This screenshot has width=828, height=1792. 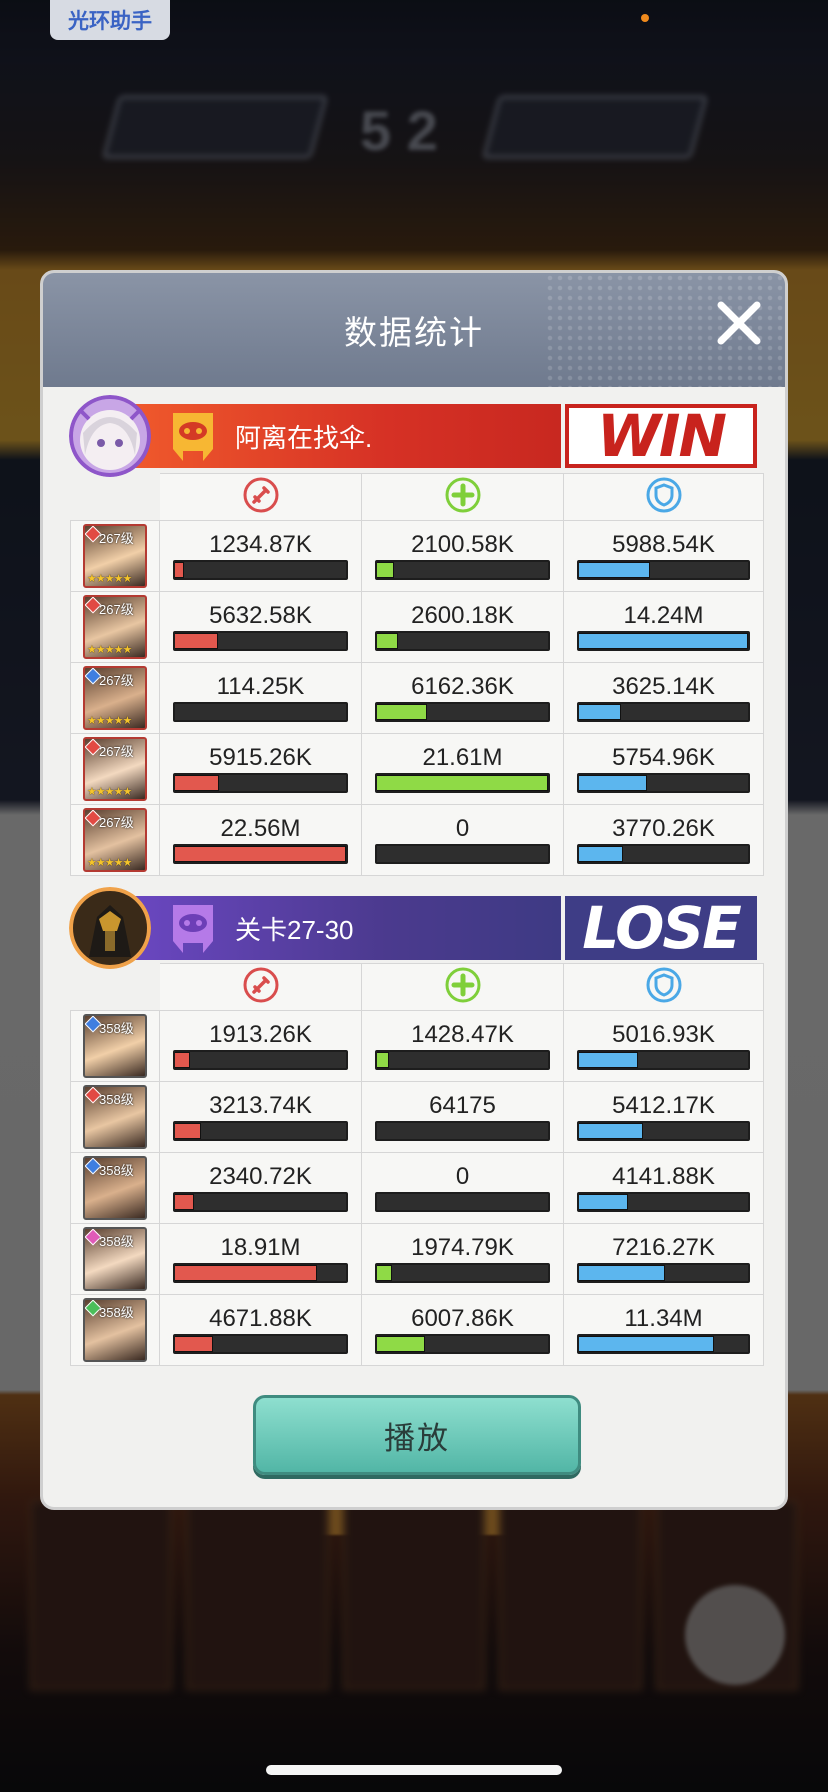 I want to click on header-spacer, so click(x=115, y=987).